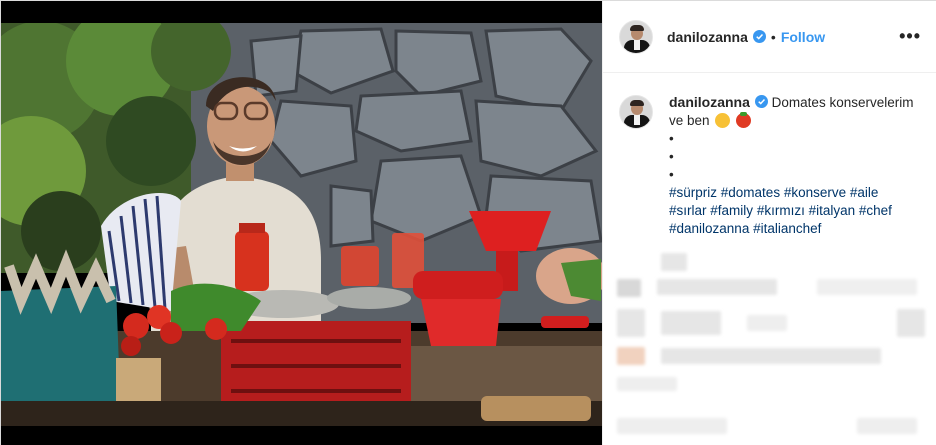 Image resolution: width=936 pixels, height=445 pixels. I want to click on caption-avatar, so click(636, 112).